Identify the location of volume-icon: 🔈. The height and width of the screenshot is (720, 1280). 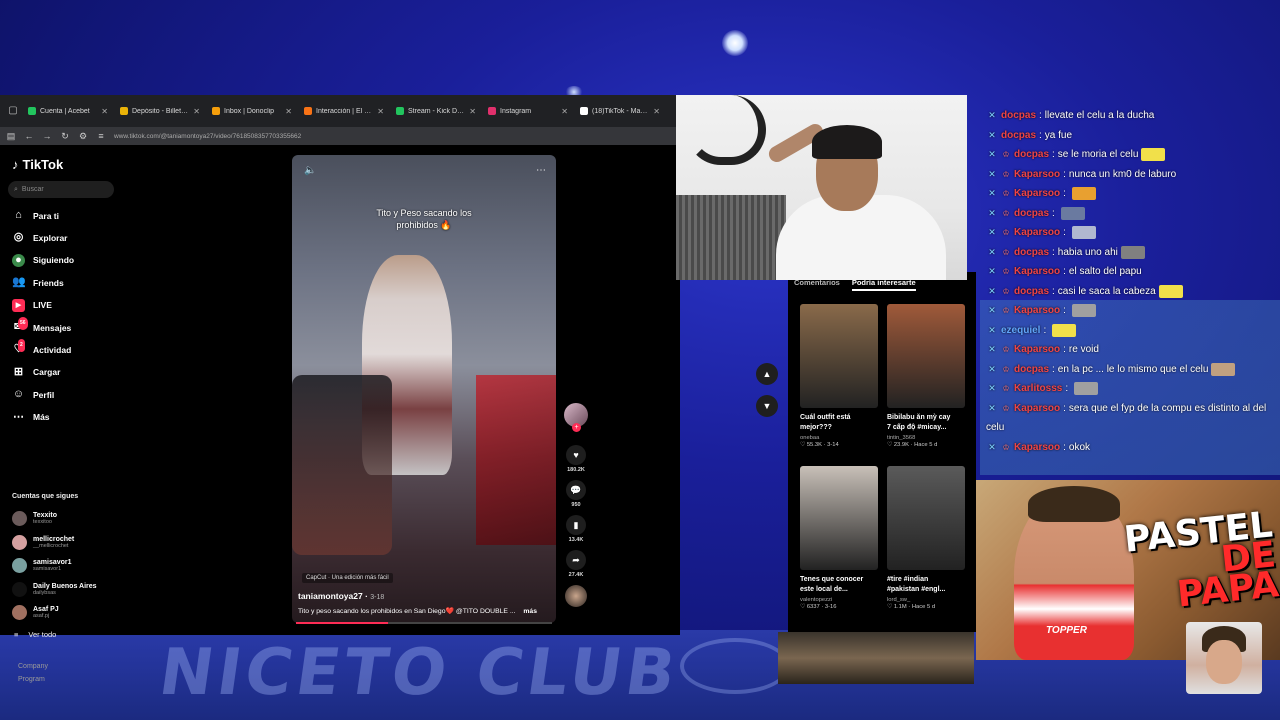
(310, 170).